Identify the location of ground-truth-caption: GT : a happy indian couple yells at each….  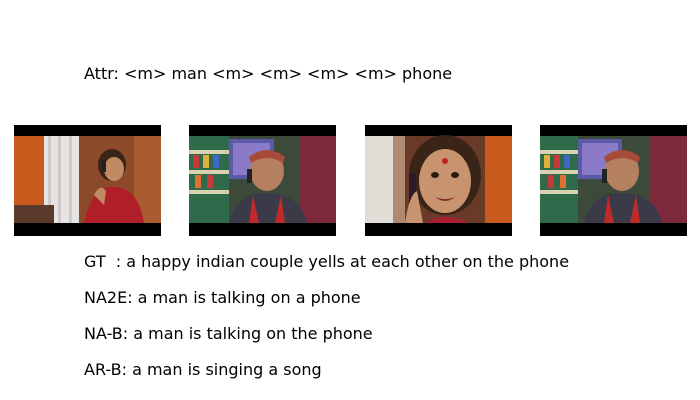
(327, 261).